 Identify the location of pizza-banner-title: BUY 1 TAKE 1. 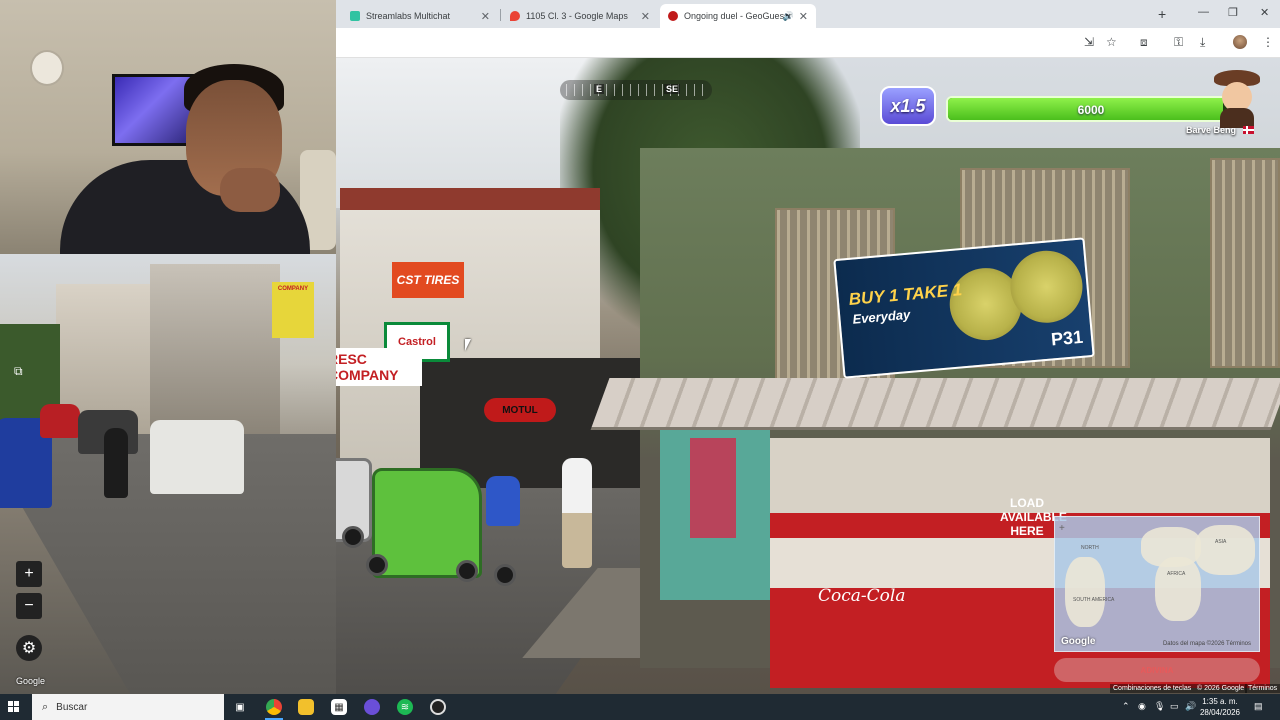
(905, 294).